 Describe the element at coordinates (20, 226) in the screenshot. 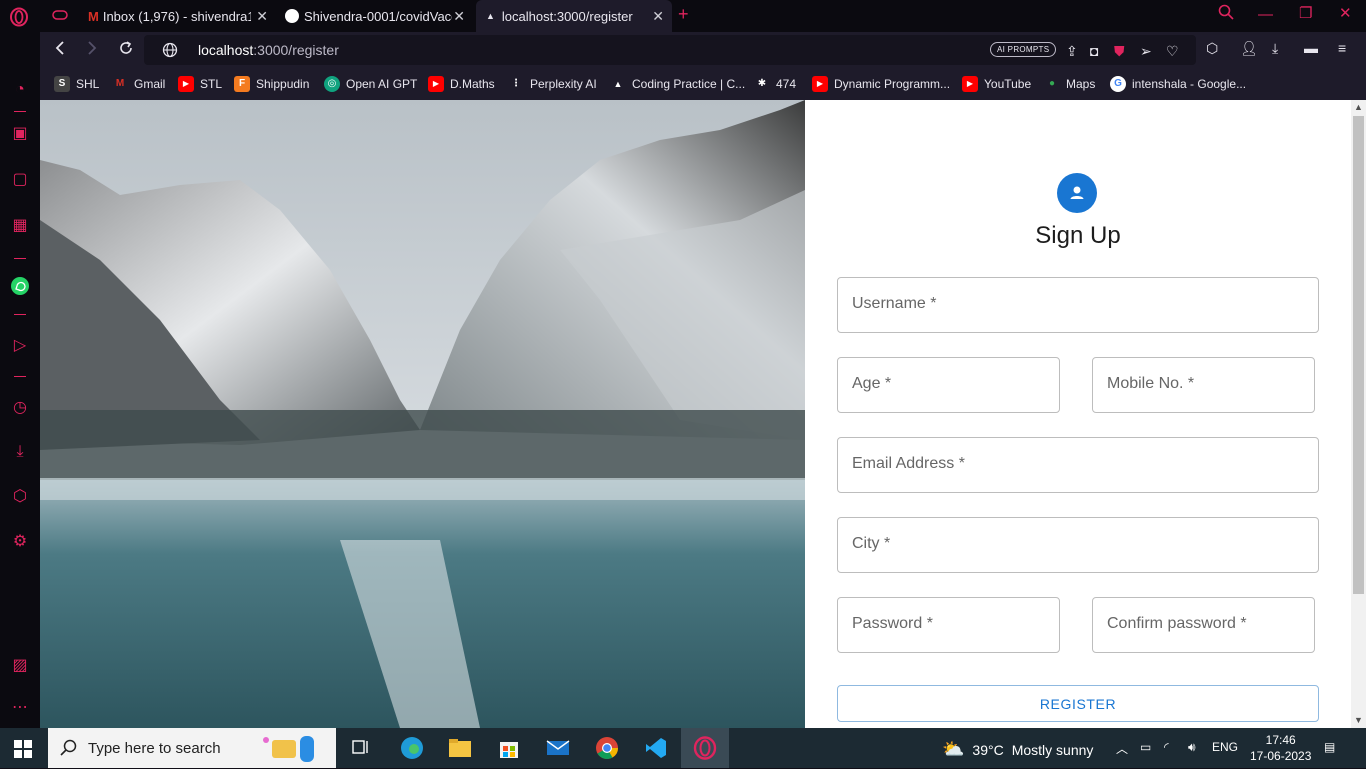

I see `chip-icon: ▦` at that location.